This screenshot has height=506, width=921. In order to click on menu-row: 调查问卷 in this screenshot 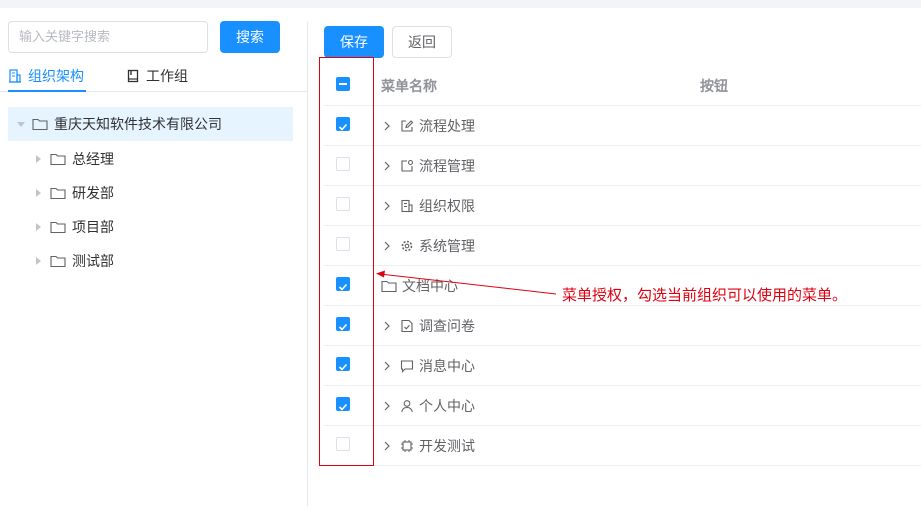, I will do `click(427, 326)`.